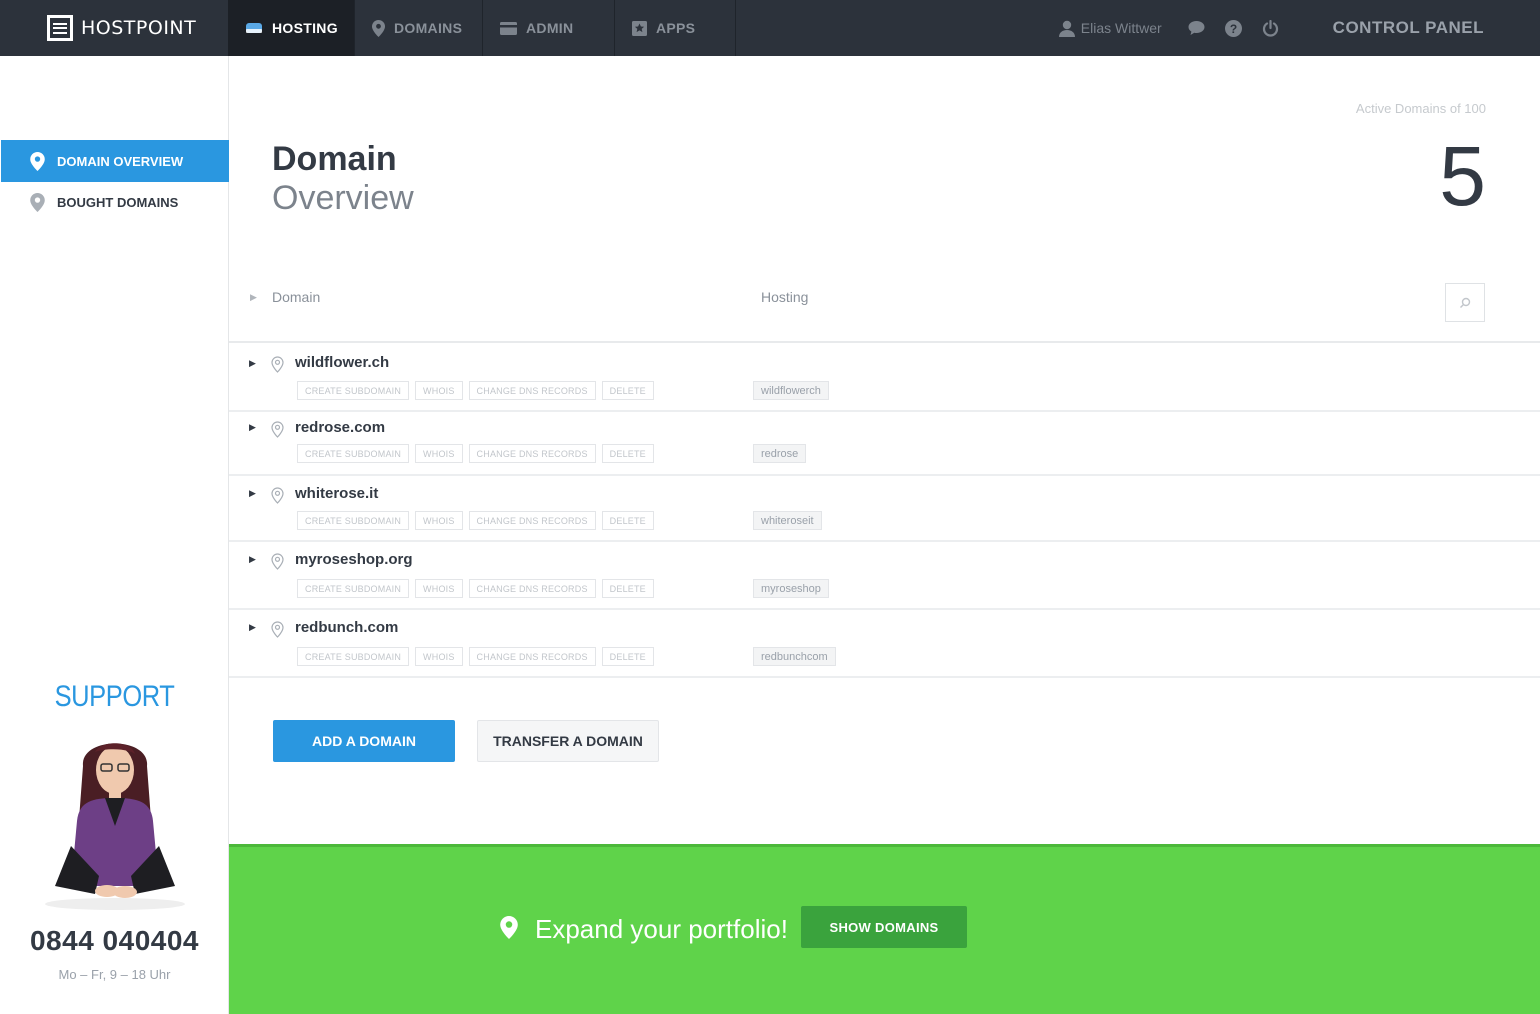 The width and height of the screenshot is (1540, 1014). Describe the element at coordinates (120, 161) in the screenshot. I see `sidebar-item-label: DOMAIN OVERVIEW` at that location.